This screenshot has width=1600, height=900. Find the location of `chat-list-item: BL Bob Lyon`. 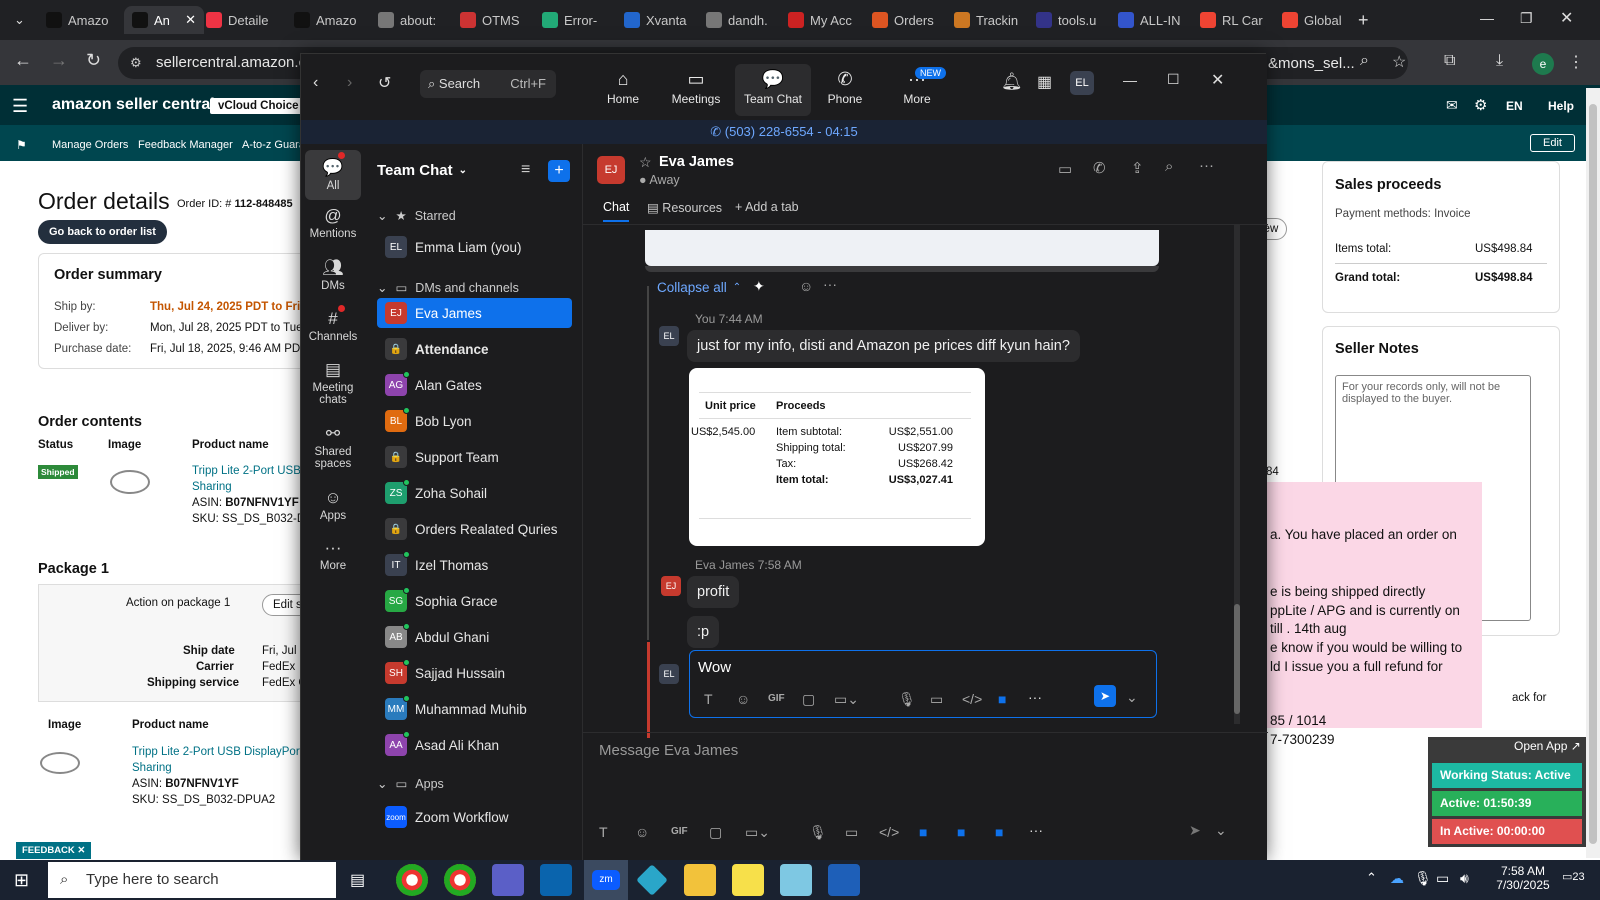

chat-list-item: BL Bob Lyon is located at coordinates (474, 421).